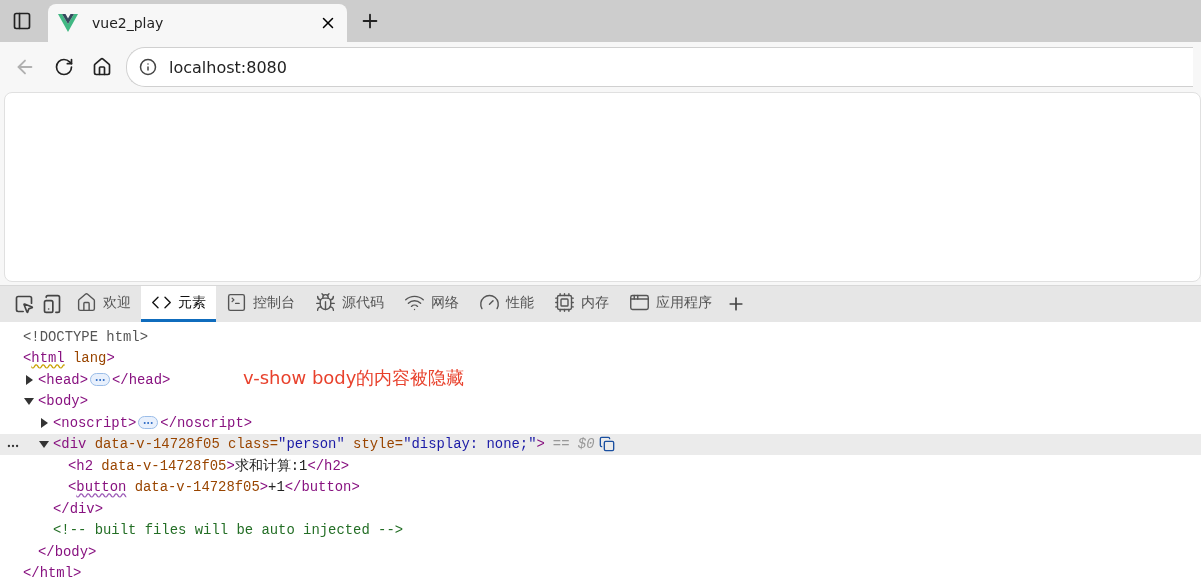 The image size is (1201, 587). Describe the element at coordinates (128, 23) in the screenshot. I see `tab-title: vue2_play` at that location.